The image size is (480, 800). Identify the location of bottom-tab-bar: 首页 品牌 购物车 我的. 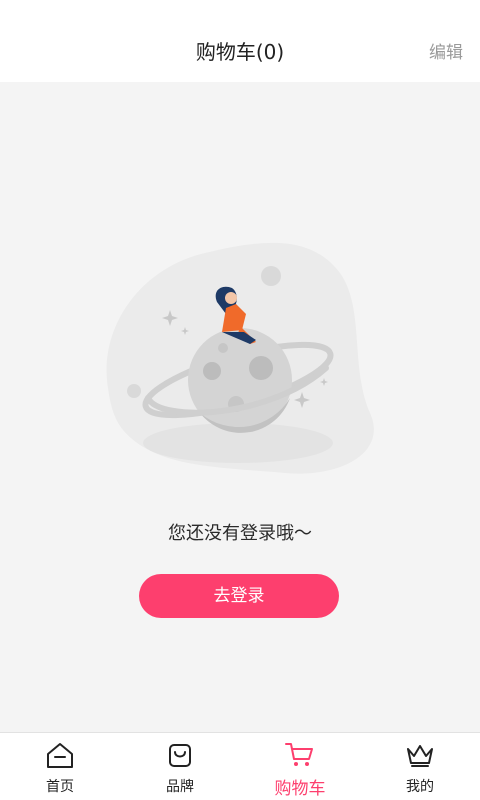
(240, 766).